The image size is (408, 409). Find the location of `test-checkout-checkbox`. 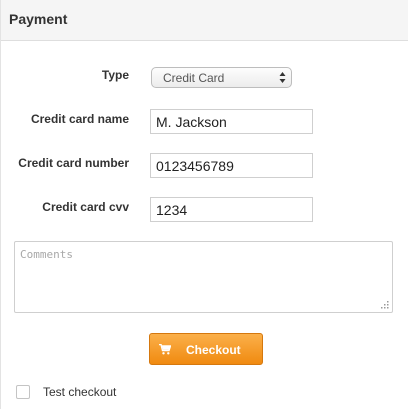

test-checkout-checkbox is located at coordinates (23, 392).